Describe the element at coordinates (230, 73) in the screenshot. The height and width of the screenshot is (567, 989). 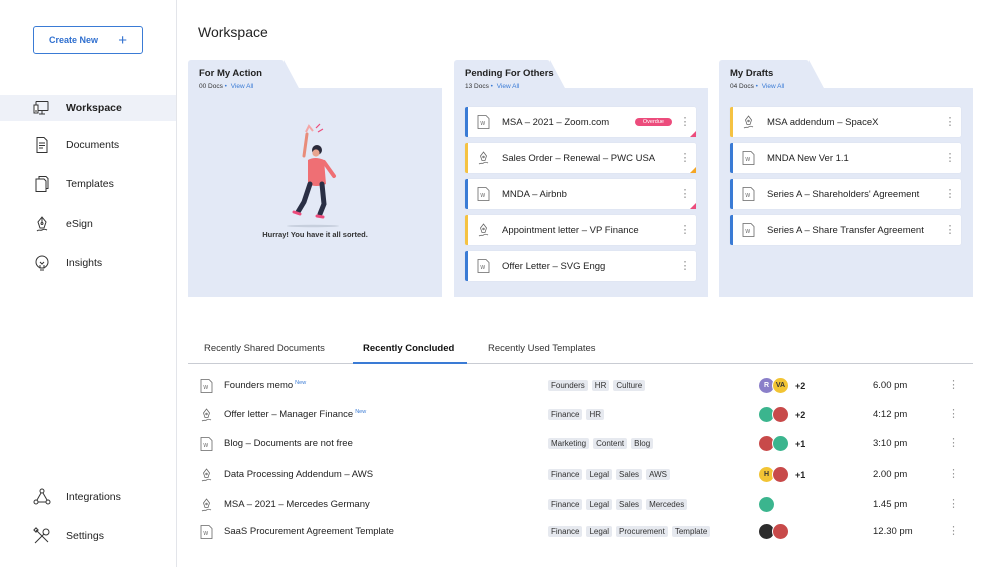
I see `panel-title: For My Action` at that location.